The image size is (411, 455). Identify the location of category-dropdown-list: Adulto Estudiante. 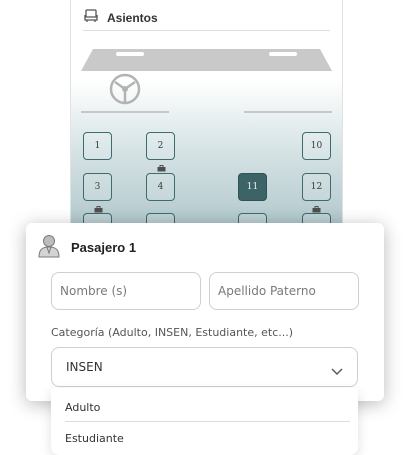
(204, 421).